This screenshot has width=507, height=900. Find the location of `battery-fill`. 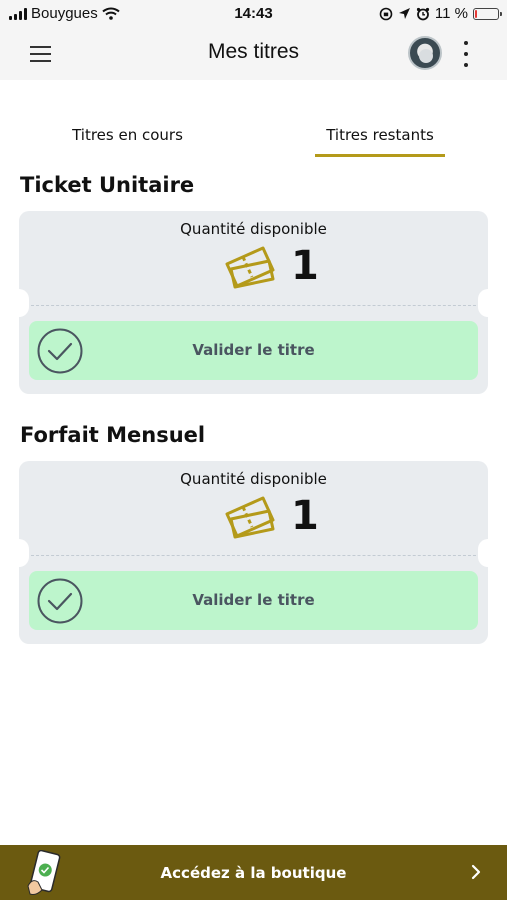

battery-fill is located at coordinates (476, 13).